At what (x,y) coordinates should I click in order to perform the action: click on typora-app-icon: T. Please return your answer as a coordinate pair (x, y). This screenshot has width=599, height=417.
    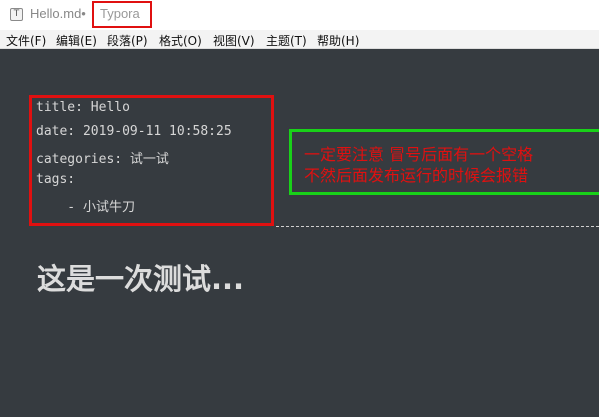
    Looking at the image, I should click on (16, 14).